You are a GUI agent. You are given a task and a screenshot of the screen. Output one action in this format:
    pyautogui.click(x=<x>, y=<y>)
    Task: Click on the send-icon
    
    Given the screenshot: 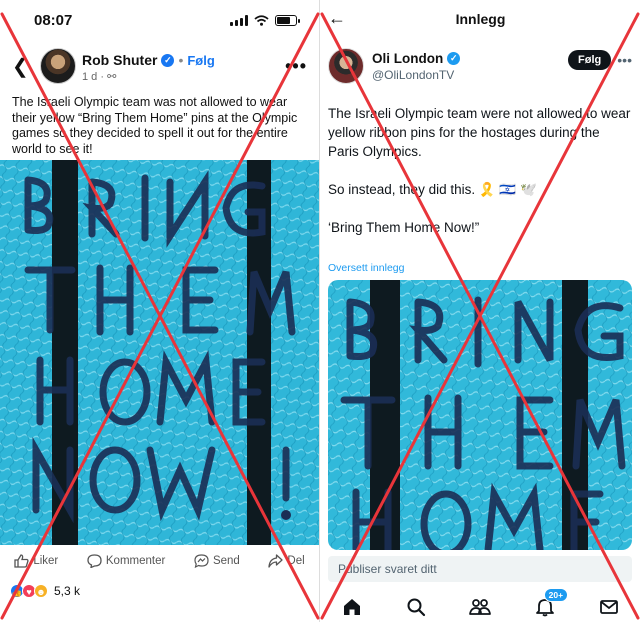 What is the action you would take?
    pyautogui.click(x=201, y=561)
    